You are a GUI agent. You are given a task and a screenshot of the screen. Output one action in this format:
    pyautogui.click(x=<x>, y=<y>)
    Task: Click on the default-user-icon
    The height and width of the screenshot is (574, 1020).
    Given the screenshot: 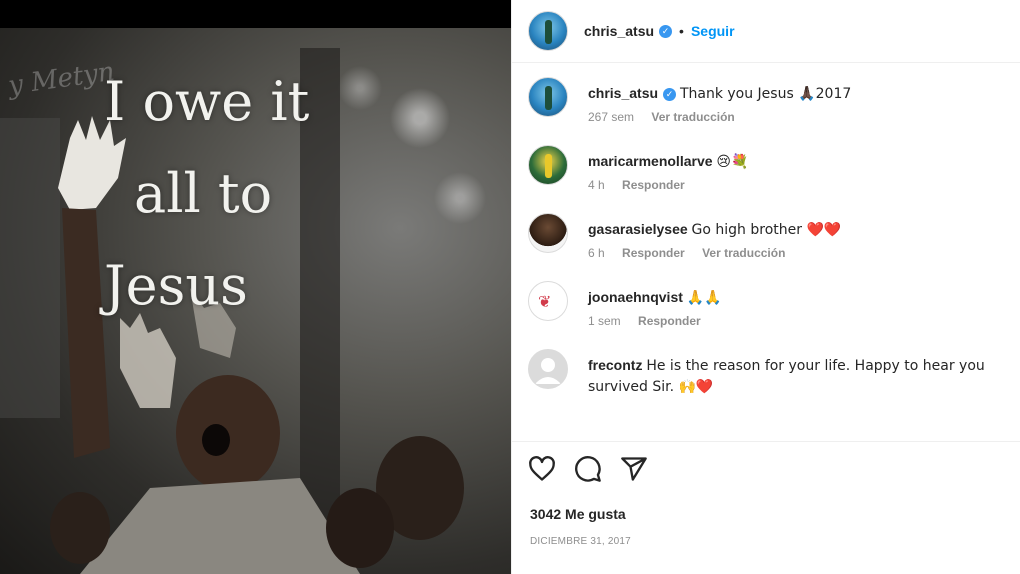 What is the action you would take?
    pyautogui.click(x=548, y=371)
    